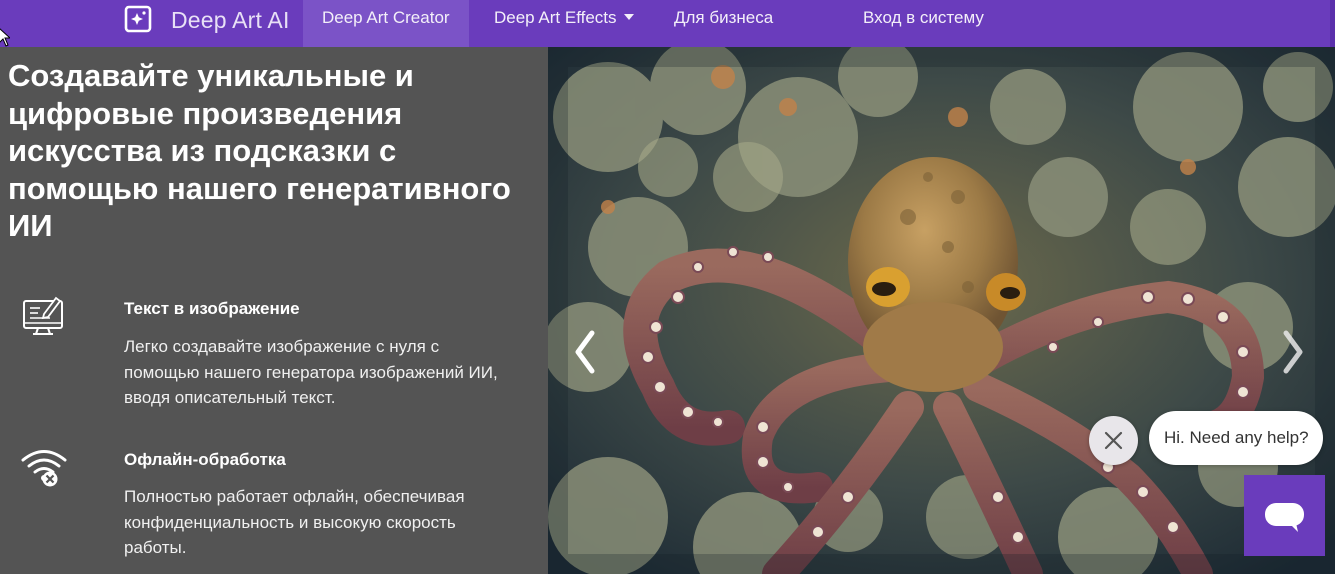 This screenshot has width=1335, height=574. I want to click on nav-login: Вход в систему, so click(923, 23).